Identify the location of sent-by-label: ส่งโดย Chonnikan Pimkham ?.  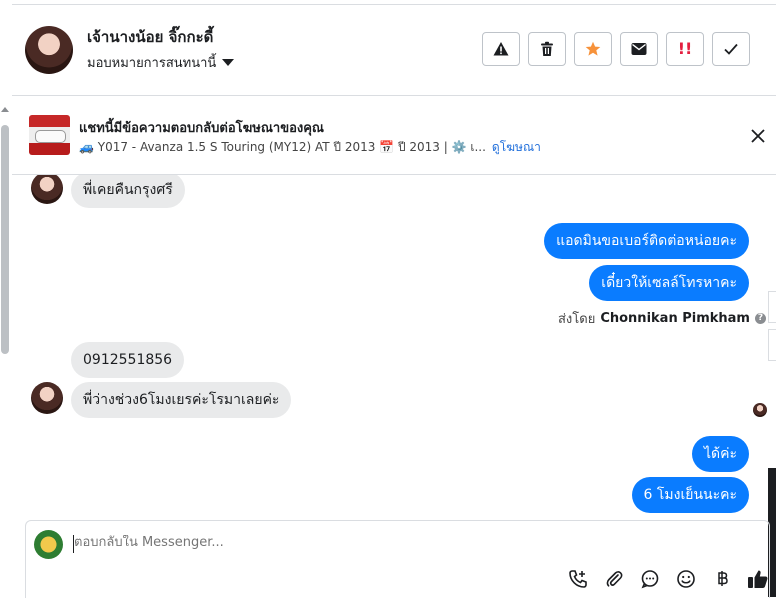
(662, 318).